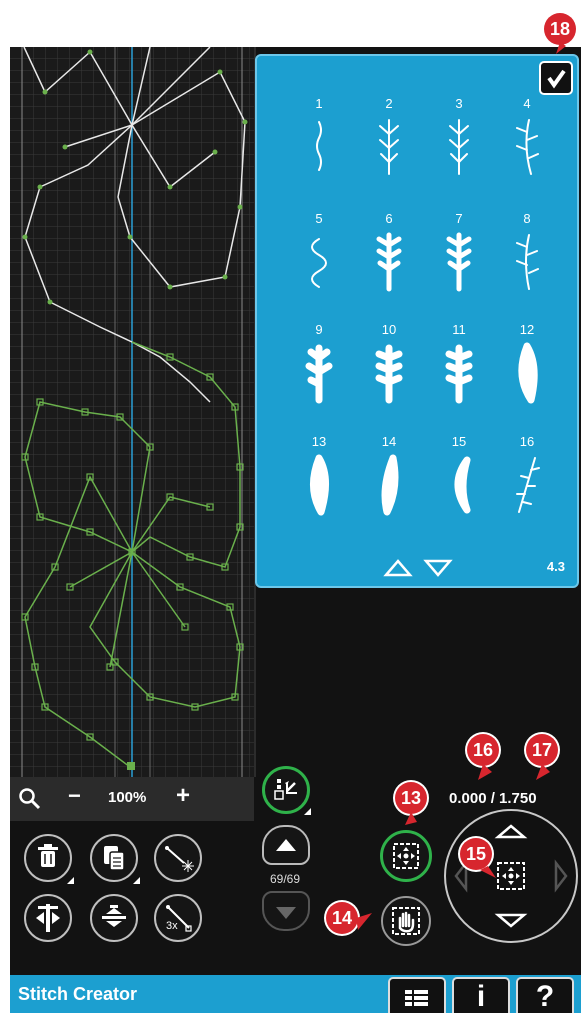  What do you see at coordinates (127, 797) in the screenshot?
I see `zoom-level: 100%` at bounding box center [127, 797].